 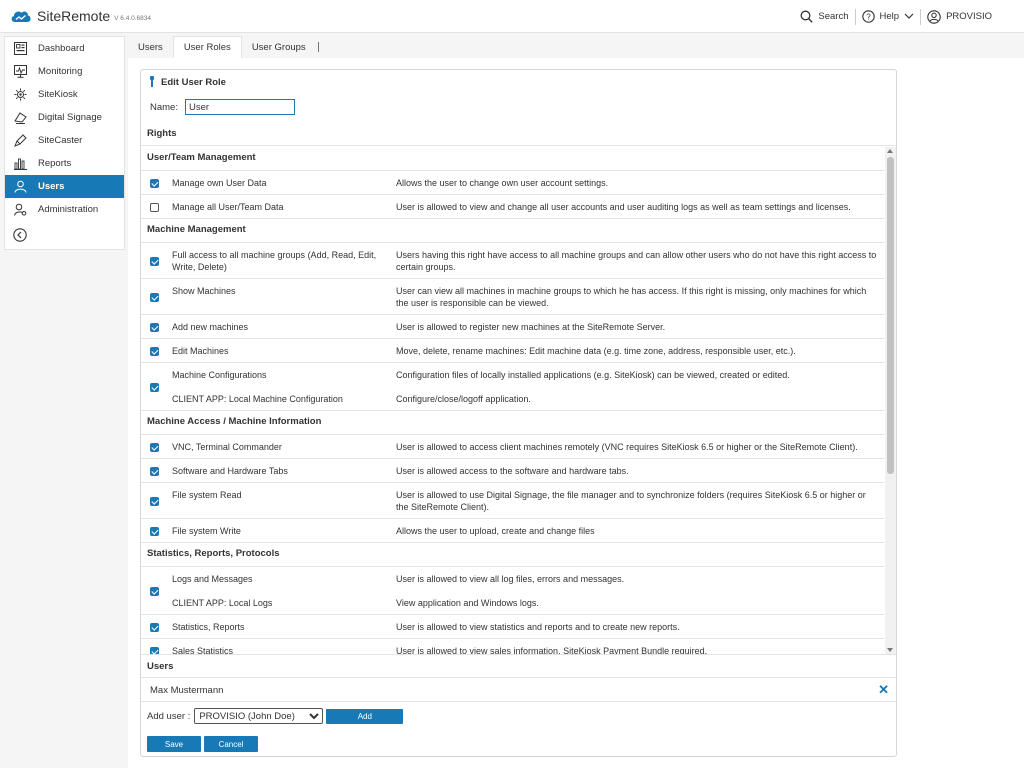 What do you see at coordinates (207, 495) in the screenshot?
I see `right-label: File system Read` at bounding box center [207, 495].